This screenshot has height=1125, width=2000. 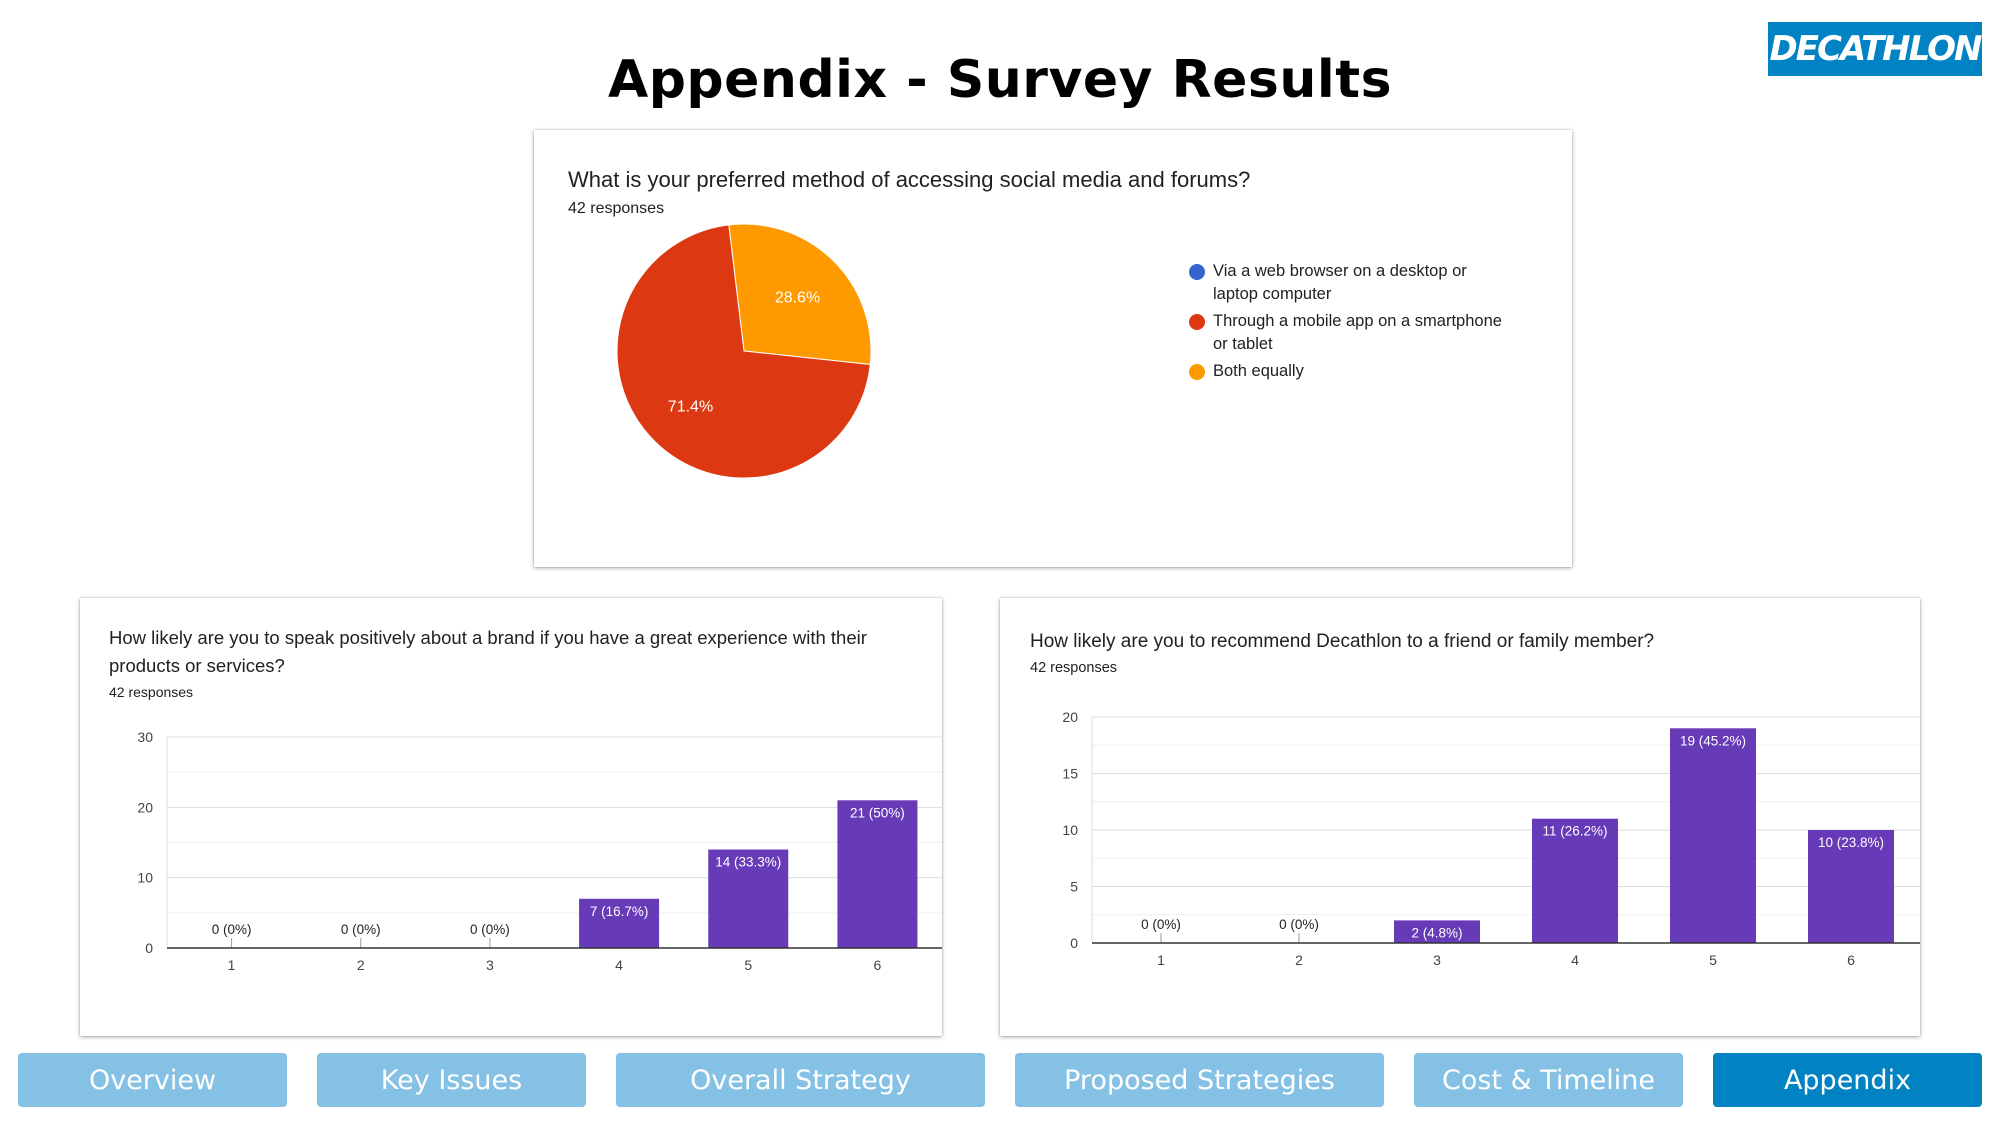 What do you see at coordinates (1851, 842) in the screenshot?
I see `bar-data-label: 10 (23.8%)` at bounding box center [1851, 842].